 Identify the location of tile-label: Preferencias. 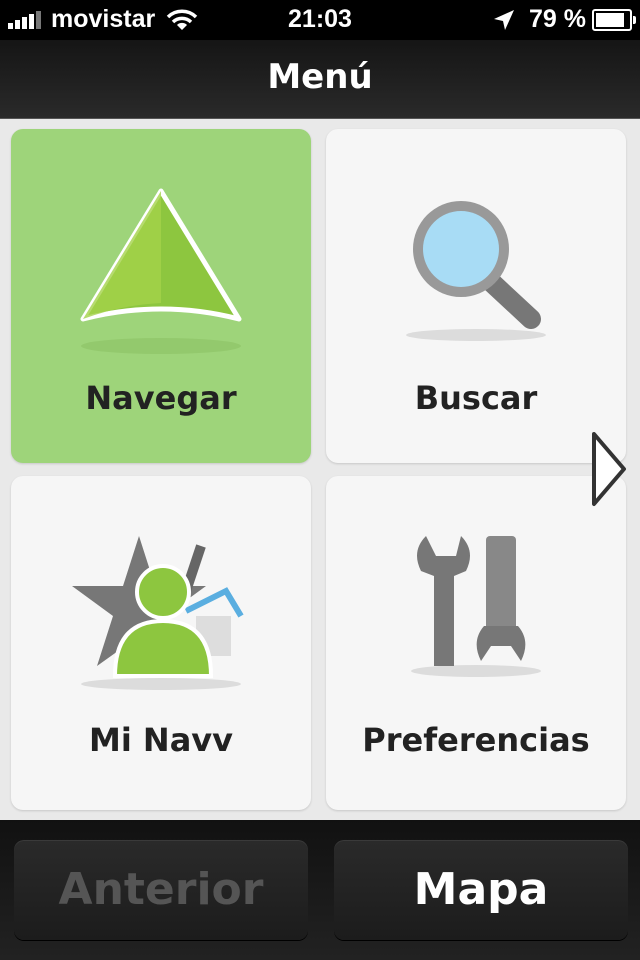
(476, 740).